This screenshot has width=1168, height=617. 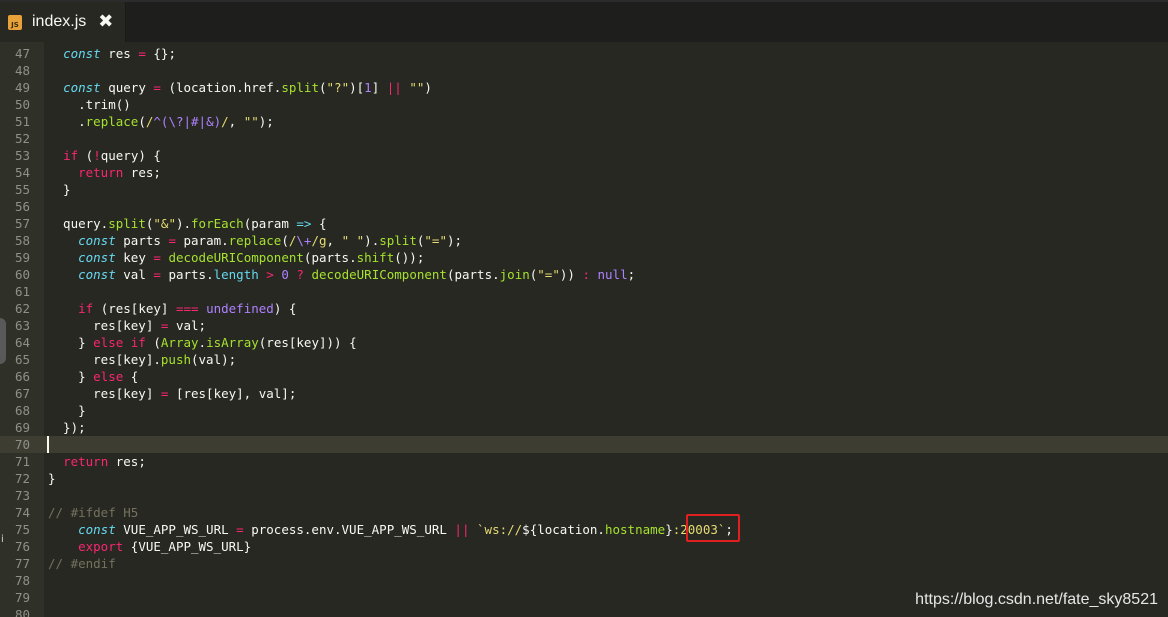 I want to click on line-number: 77, so click(x=22, y=563).